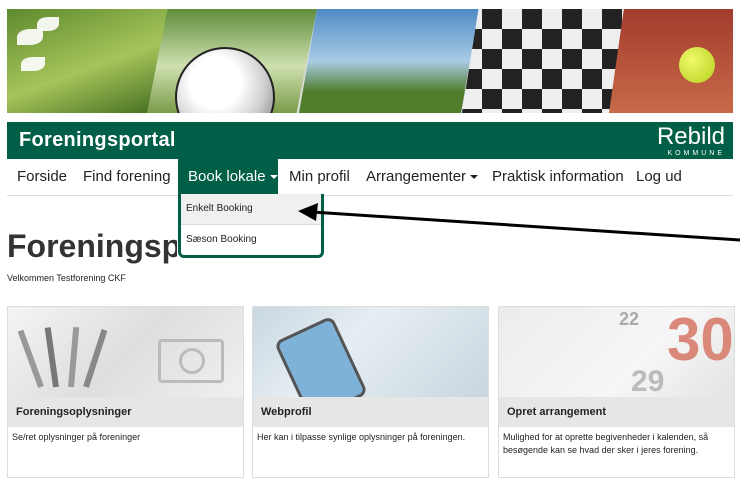 The height and width of the screenshot is (478, 740). I want to click on nav-item-forside: Forside, so click(42, 177).